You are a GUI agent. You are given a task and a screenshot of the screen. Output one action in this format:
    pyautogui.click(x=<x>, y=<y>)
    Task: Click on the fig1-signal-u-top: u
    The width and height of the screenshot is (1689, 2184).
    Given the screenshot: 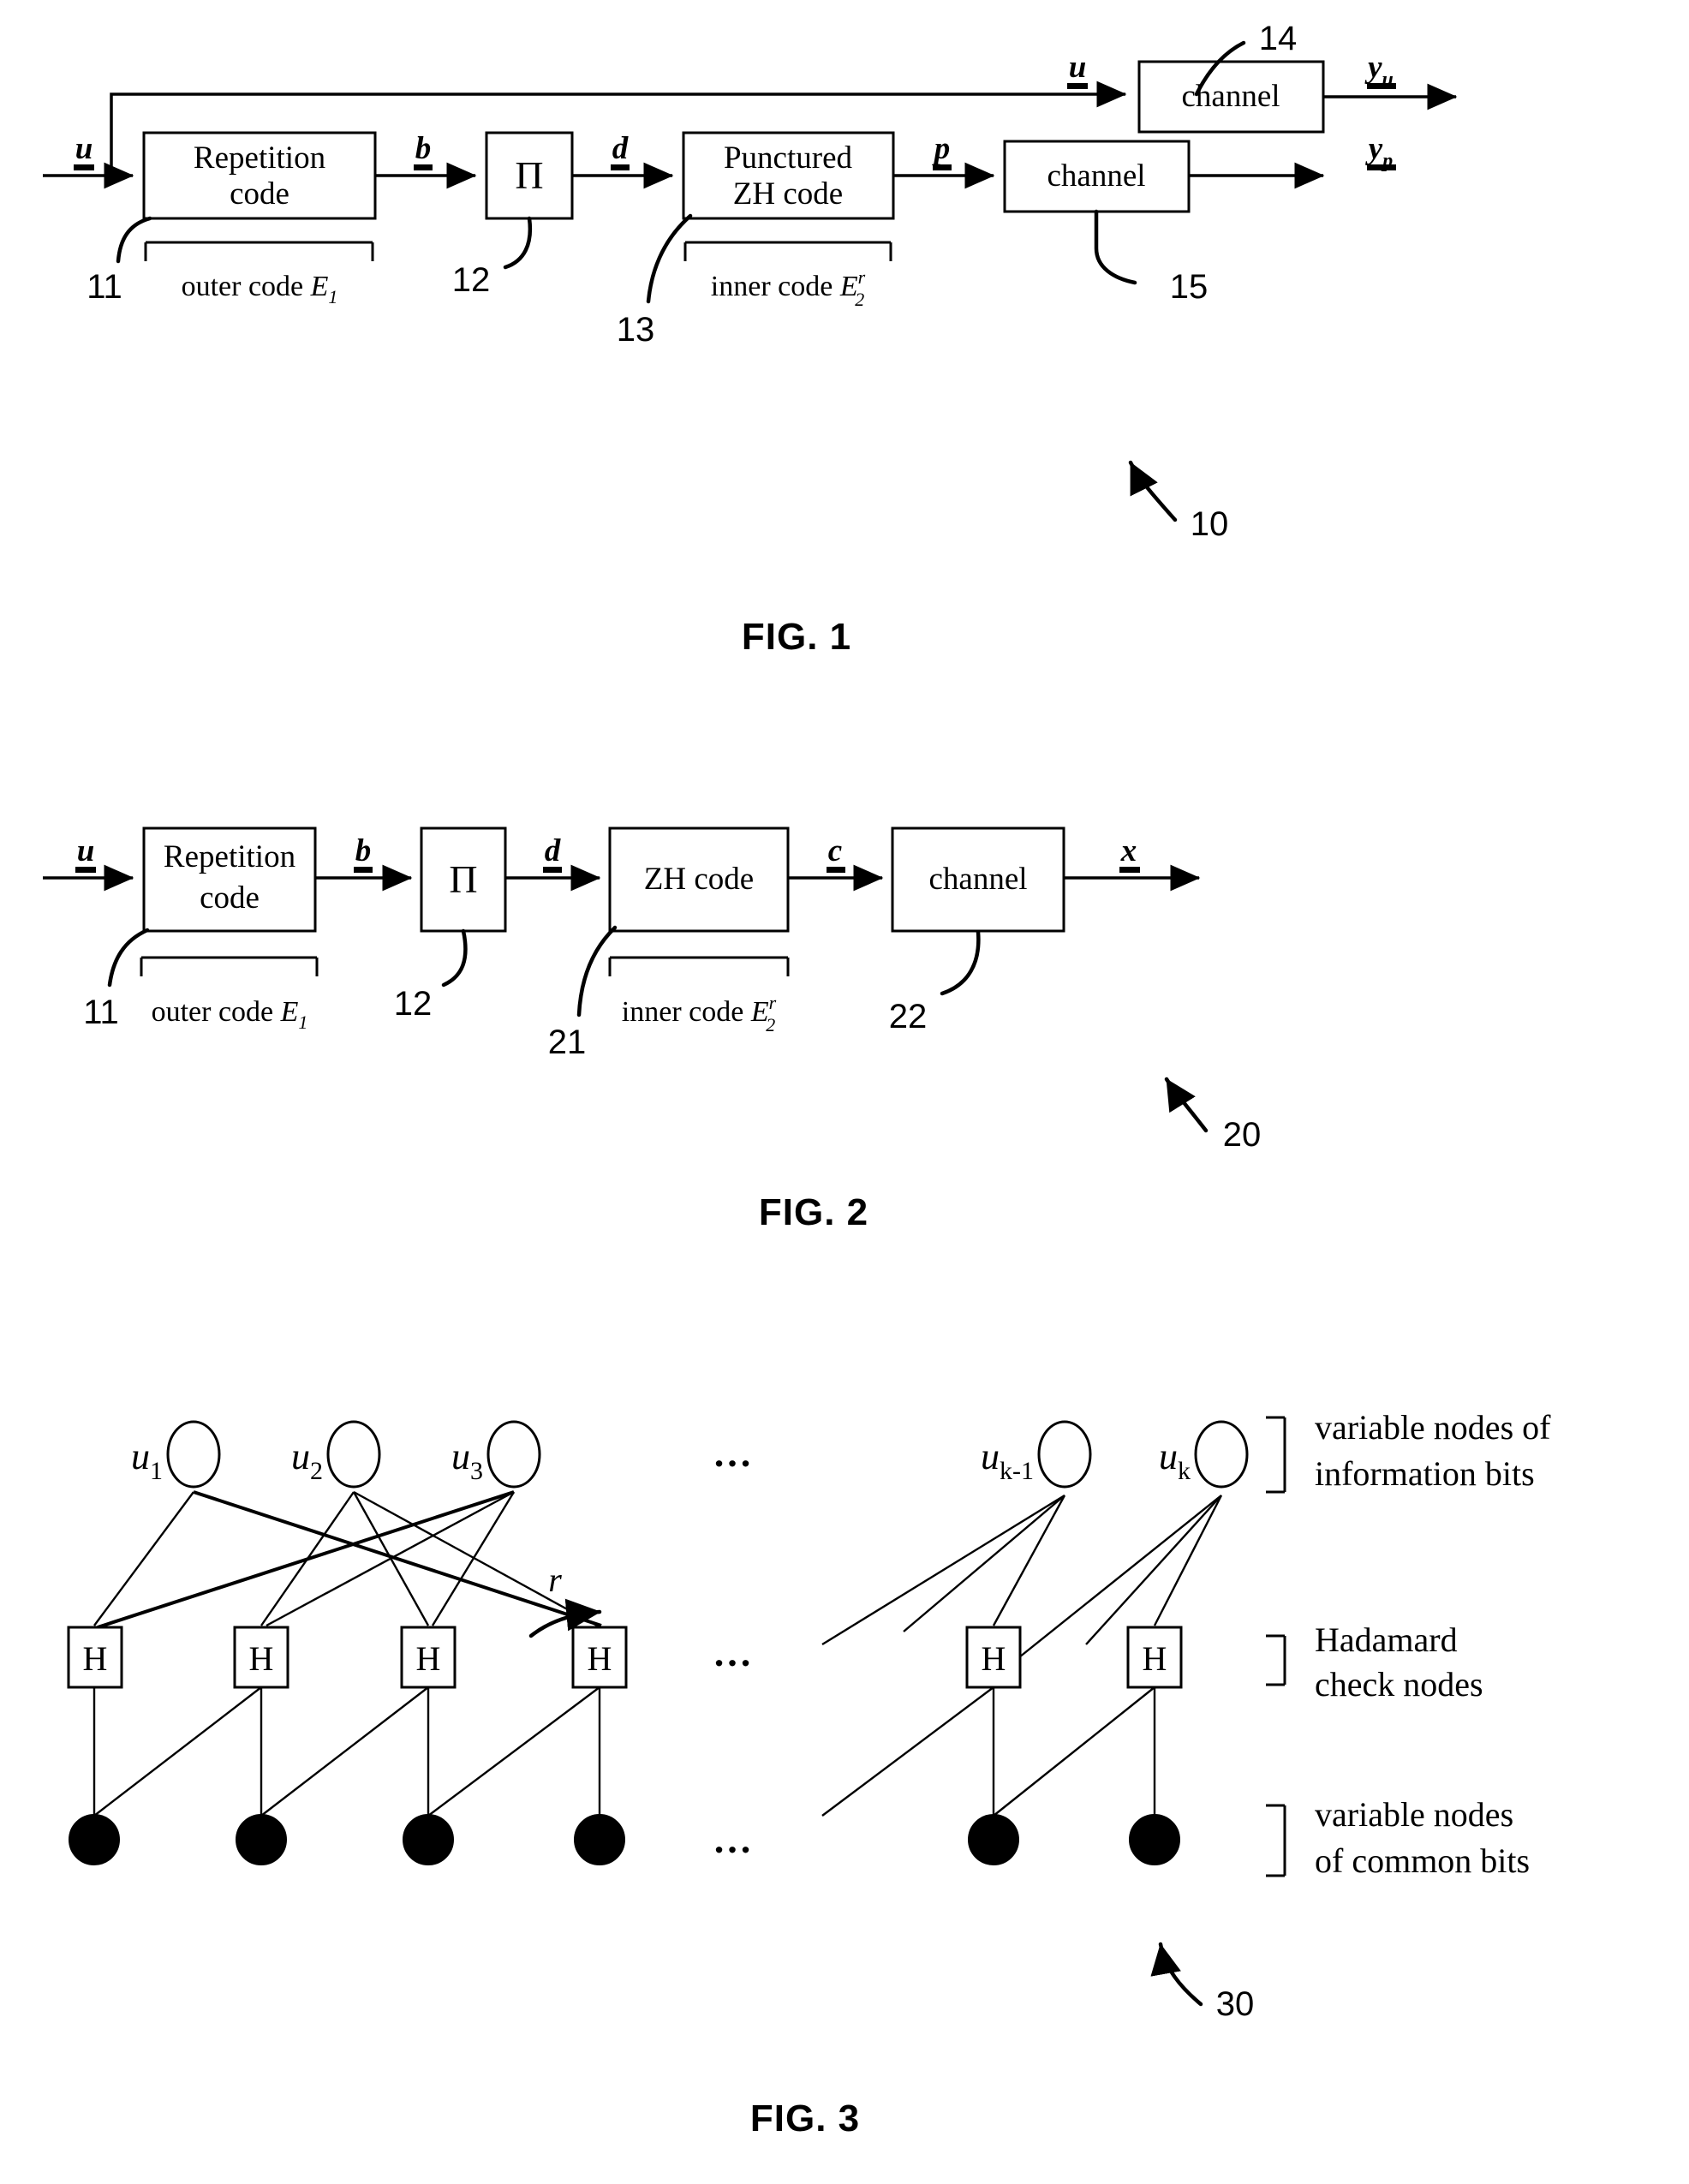 What is the action you would take?
    pyautogui.click(x=1077, y=69)
    